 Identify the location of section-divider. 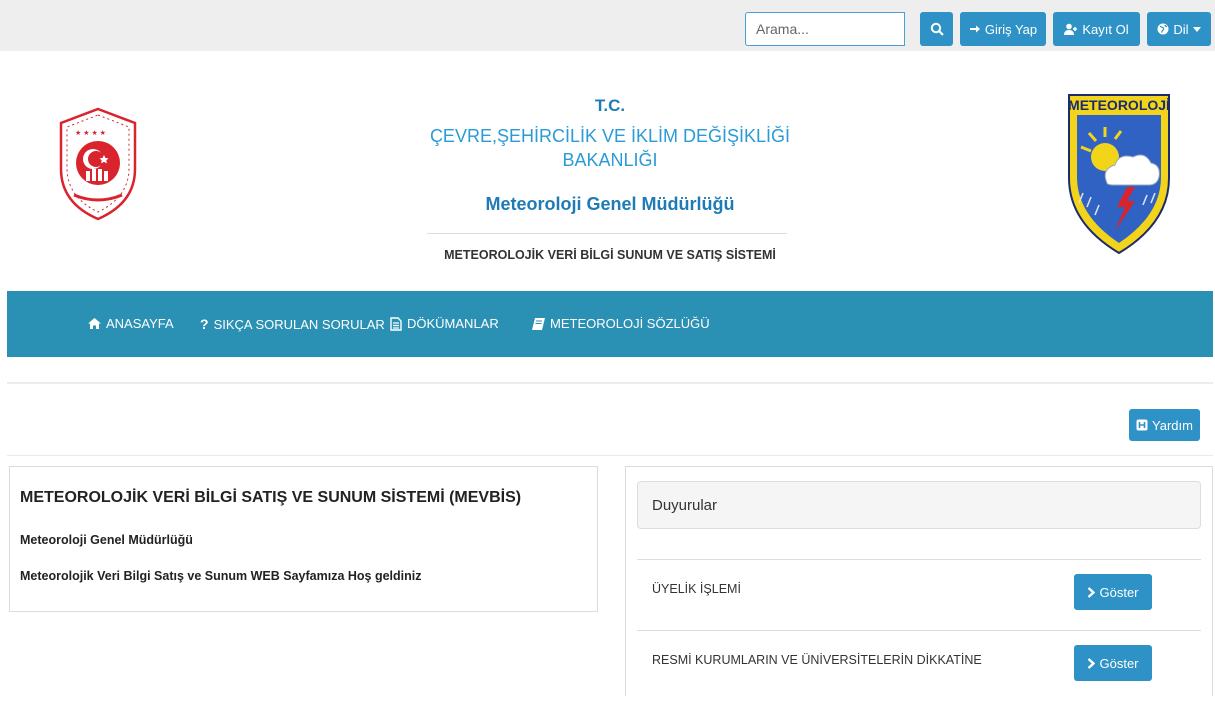
(610, 383).